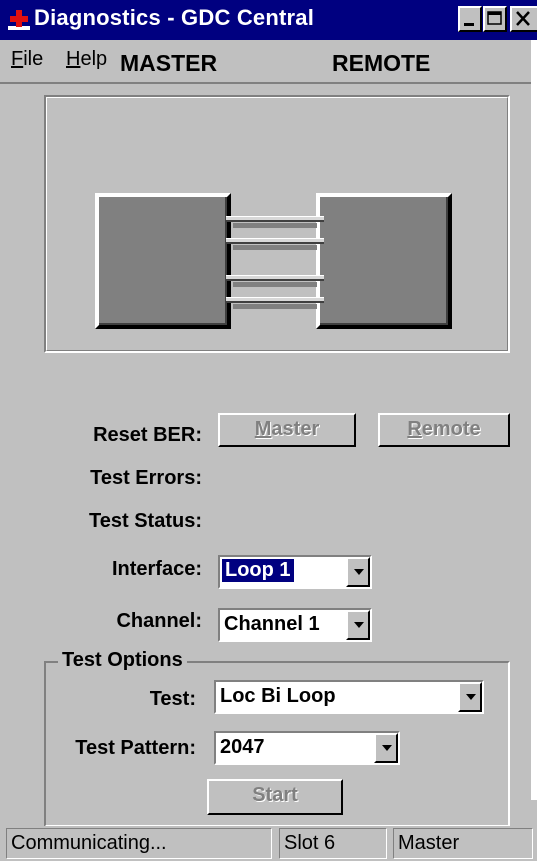  Describe the element at coordinates (17, 59) in the screenshot. I see `menu-file-mnemonic: F` at that location.